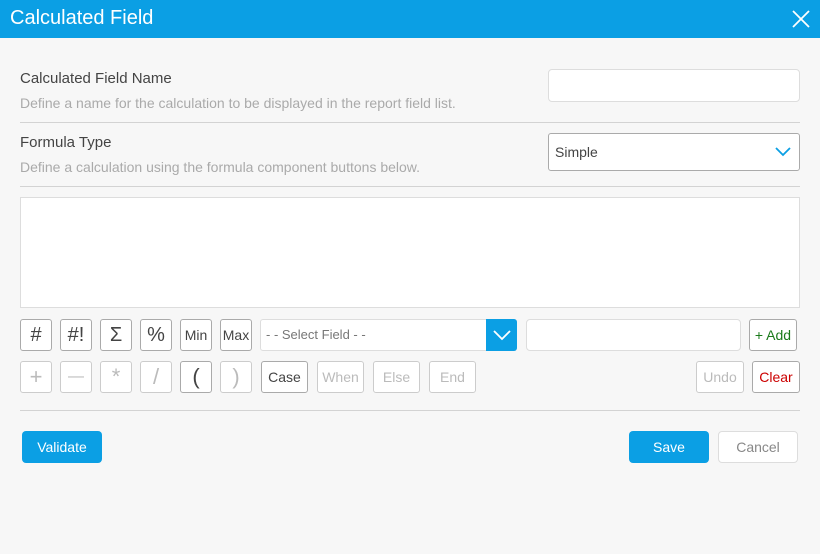 Image resolution: width=820 pixels, height=554 pixels. Describe the element at coordinates (116, 377) in the screenshot. I see `multiply-button: *` at that location.